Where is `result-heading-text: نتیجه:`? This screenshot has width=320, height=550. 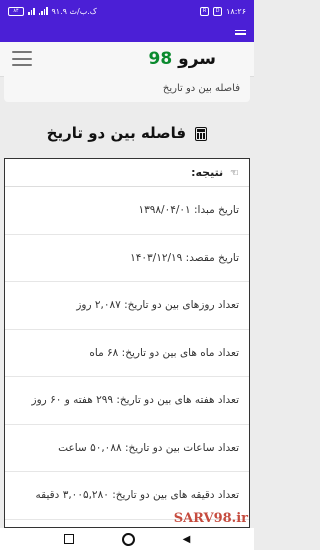 result-heading-text: نتیجه: is located at coordinates (207, 172).